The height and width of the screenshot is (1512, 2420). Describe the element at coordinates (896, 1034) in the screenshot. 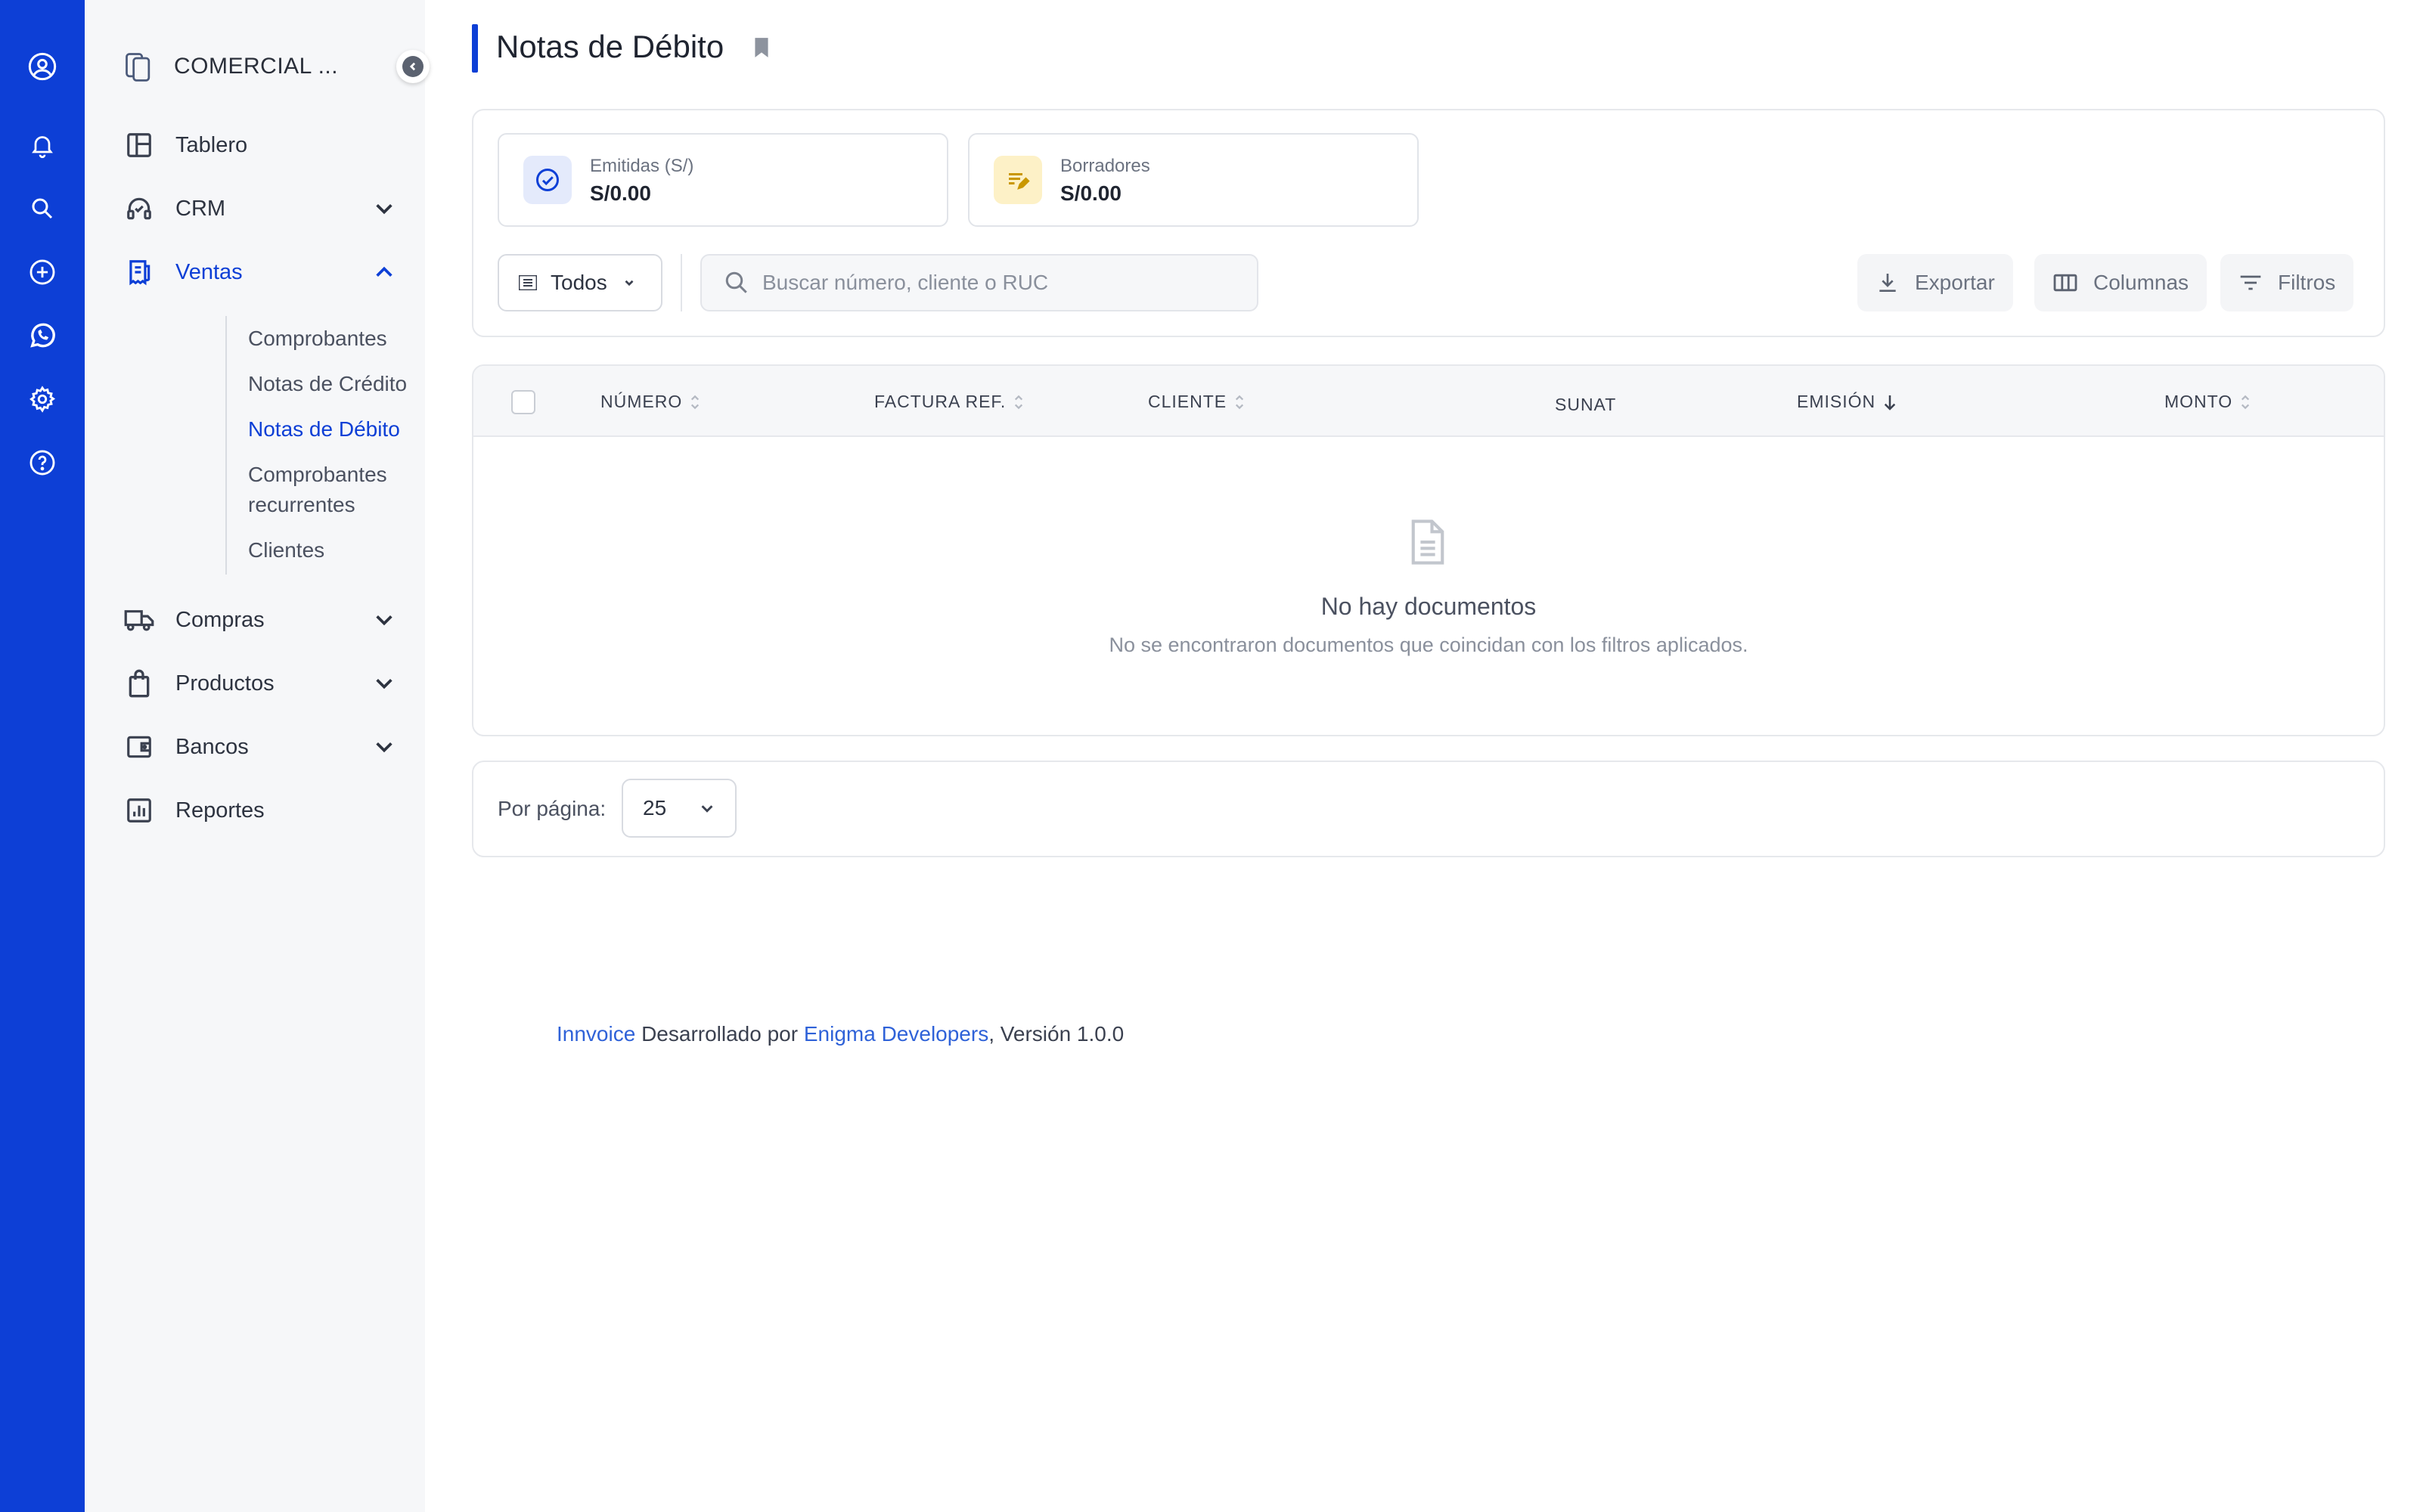

I see `footer-company-link: Enigma Developers` at that location.